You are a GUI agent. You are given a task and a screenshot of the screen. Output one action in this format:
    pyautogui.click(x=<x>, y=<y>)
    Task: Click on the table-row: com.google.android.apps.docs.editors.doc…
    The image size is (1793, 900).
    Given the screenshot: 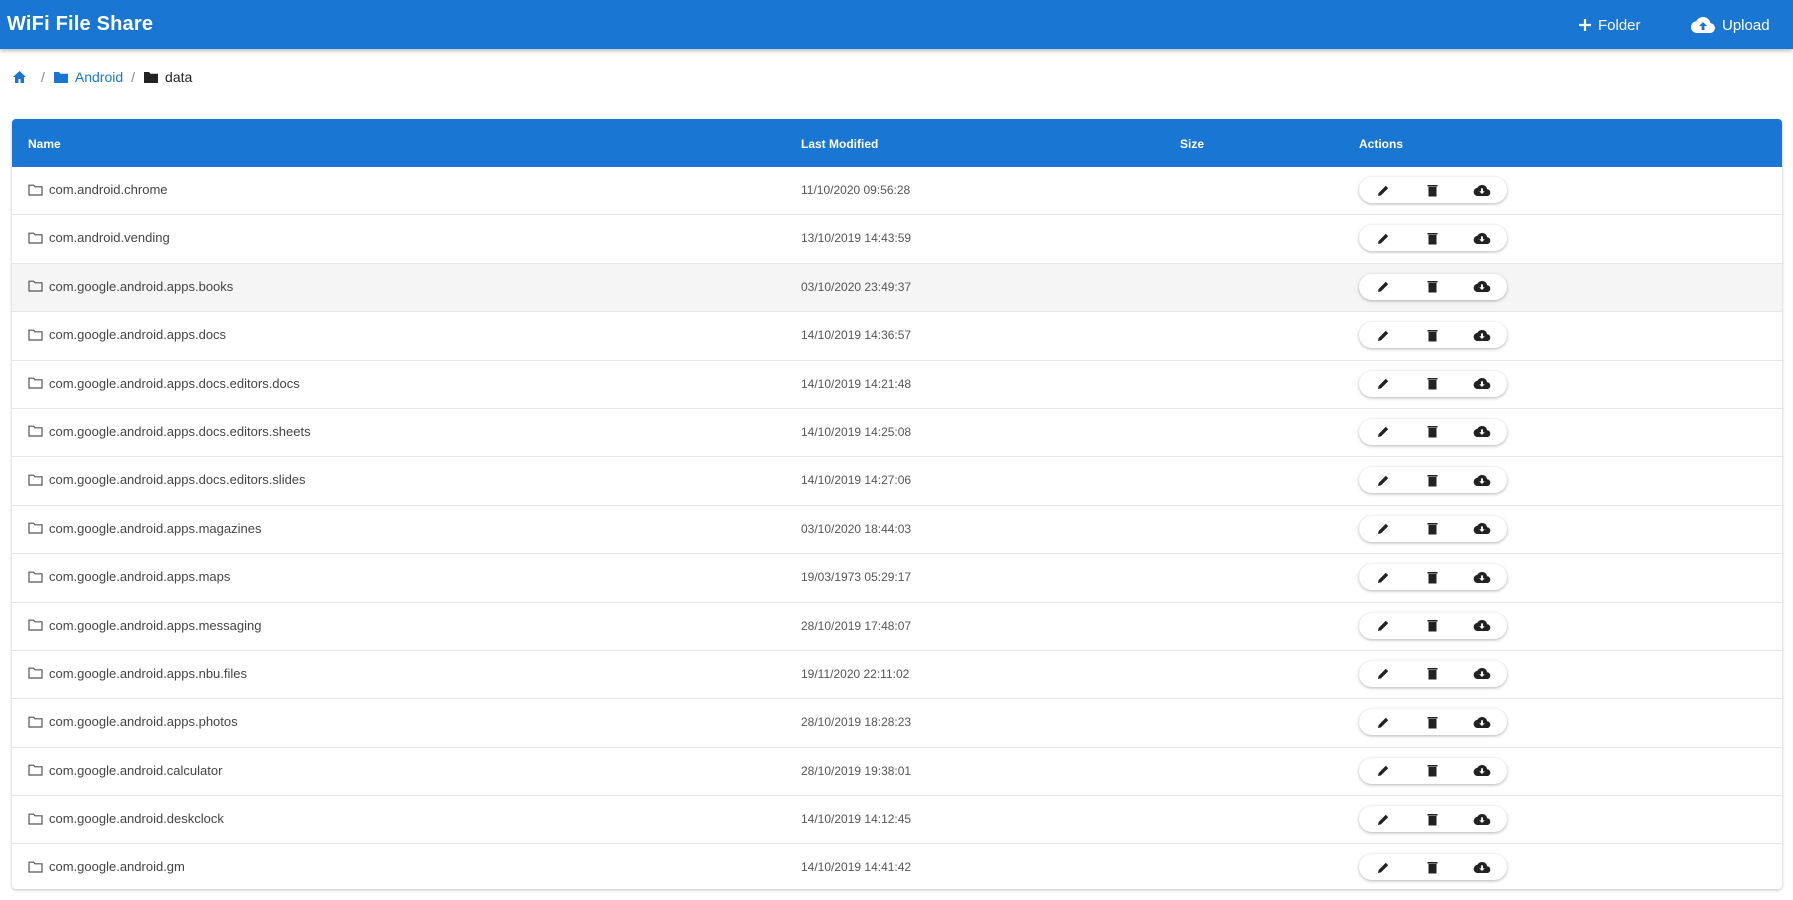 What is the action you would take?
    pyautogui.click(x=897, y=385)
    